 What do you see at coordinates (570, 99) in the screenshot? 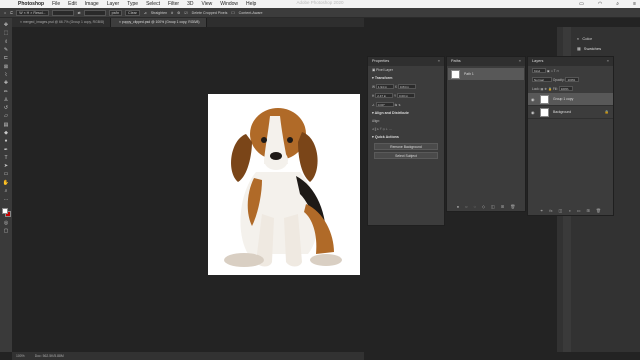
I see `layer-row: ◉ Group 1 copy` at bounding box center [570, 99].